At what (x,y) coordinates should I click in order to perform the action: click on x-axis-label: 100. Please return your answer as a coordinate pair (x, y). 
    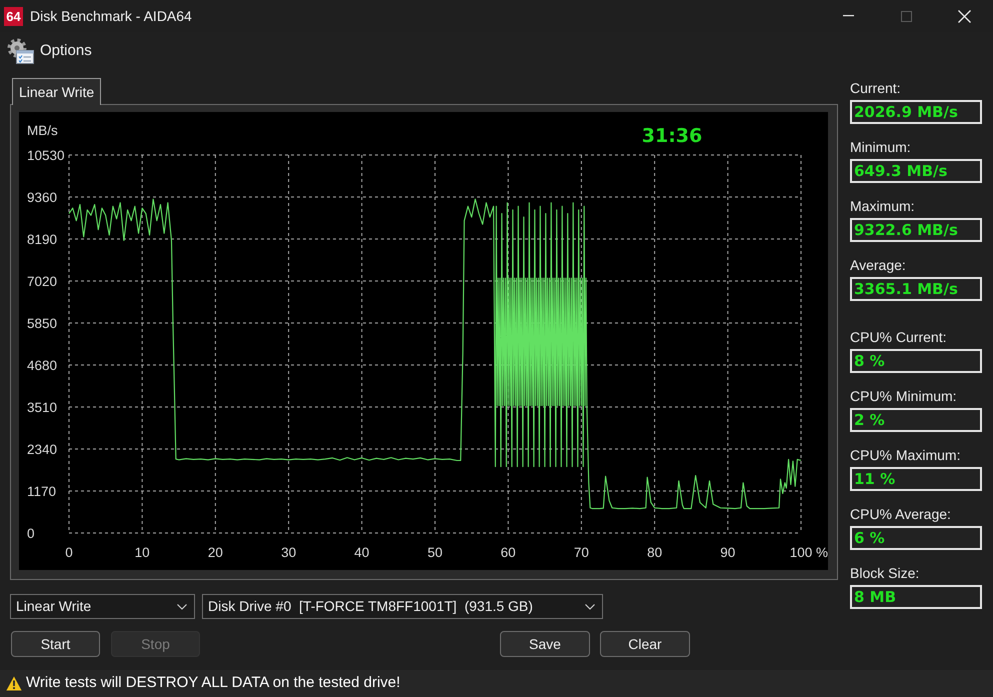
    Looking at the image, I should click on (801, 552).